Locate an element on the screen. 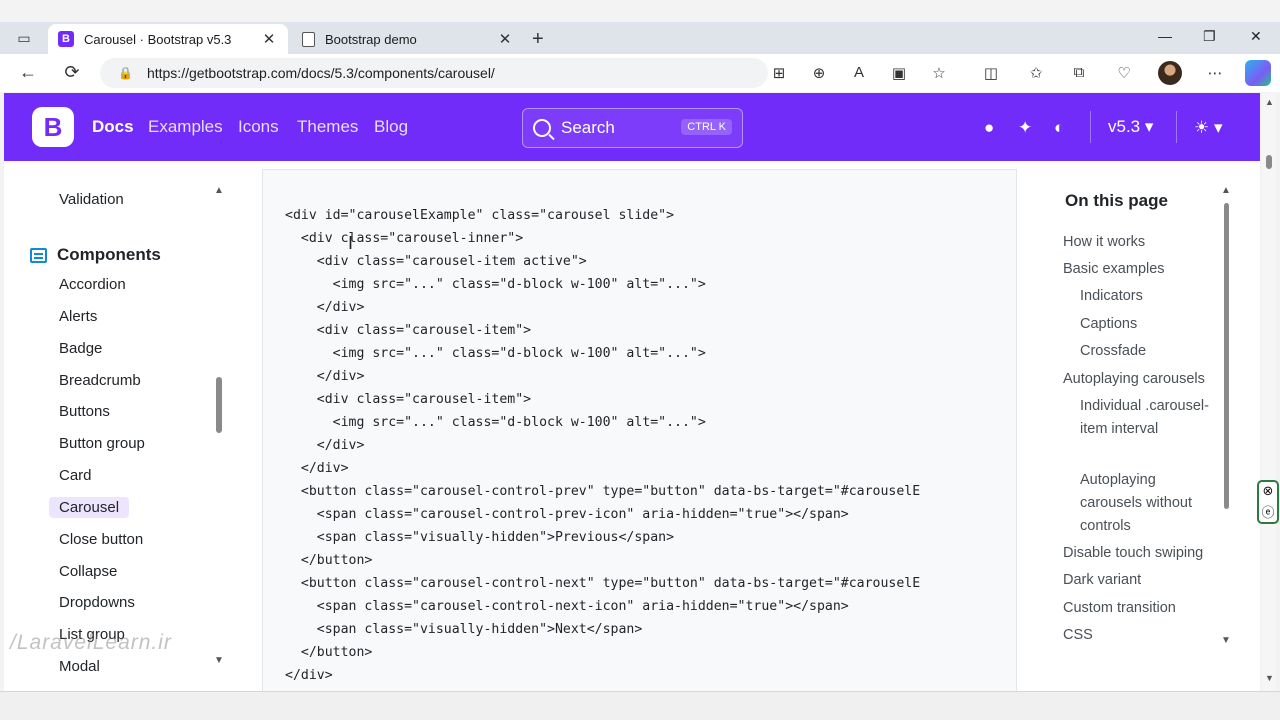 Image resolution: width=1280 pixels, height=720 pixels. edge-icon: ⓔ is located at coordinates (1267, 511).